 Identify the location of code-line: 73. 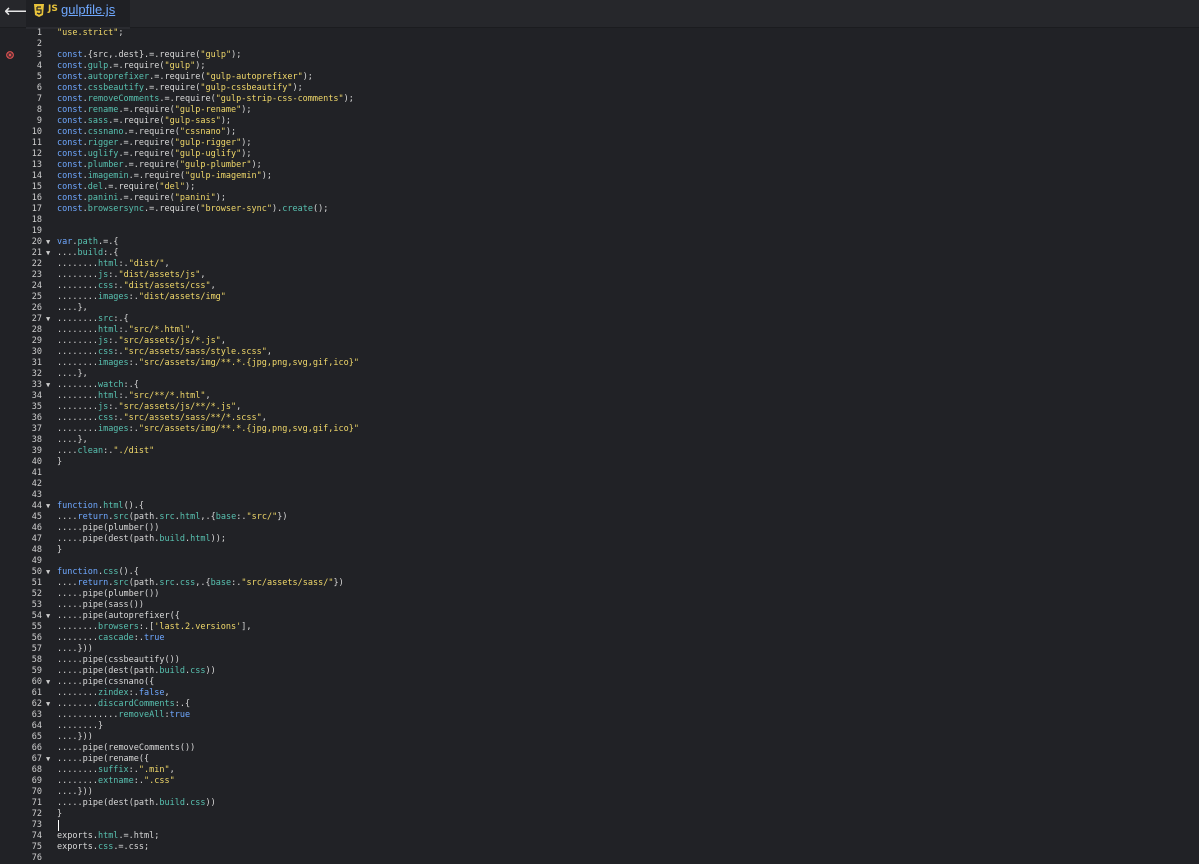
(599, 825).